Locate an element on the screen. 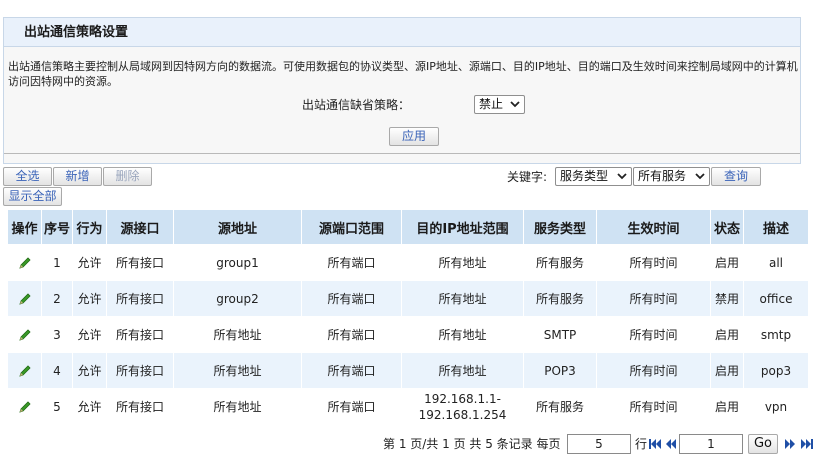 The image size is (827, 473). page-number-input: 1 is located at coordinates (711, 444).